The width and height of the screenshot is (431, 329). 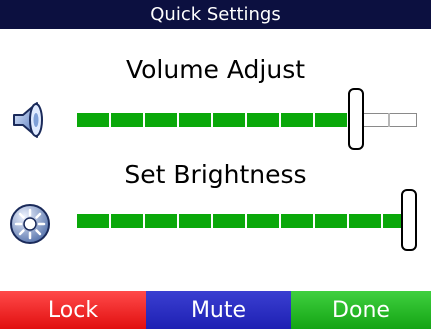 What do you see at coordinates (409, 220) in the screenshot?
I see `brightness-slider-thumb` at bounding box center [409, 220].